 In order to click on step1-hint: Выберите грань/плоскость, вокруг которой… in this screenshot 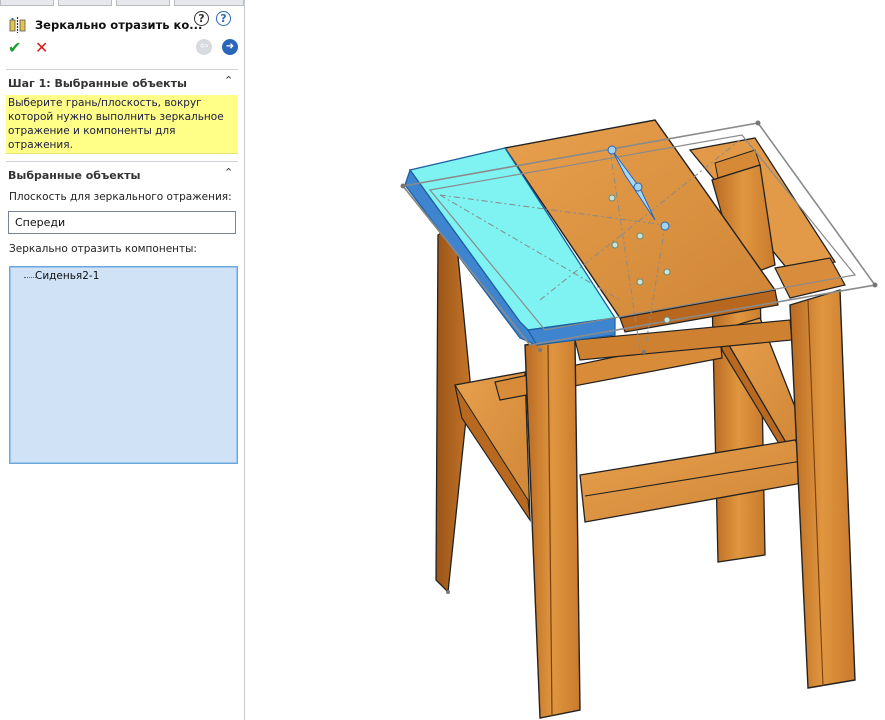, I will do `click(122, 124)`.